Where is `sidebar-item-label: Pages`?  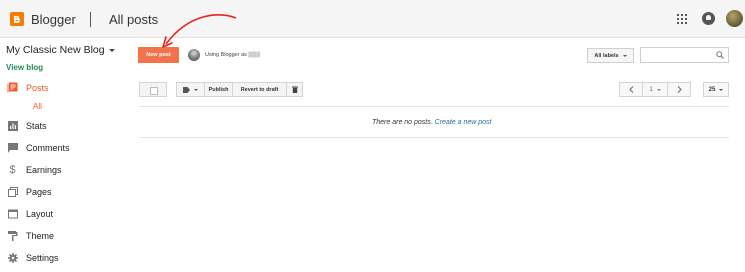
sidebar-item-label: Pages is located at coordinates (39, 191).